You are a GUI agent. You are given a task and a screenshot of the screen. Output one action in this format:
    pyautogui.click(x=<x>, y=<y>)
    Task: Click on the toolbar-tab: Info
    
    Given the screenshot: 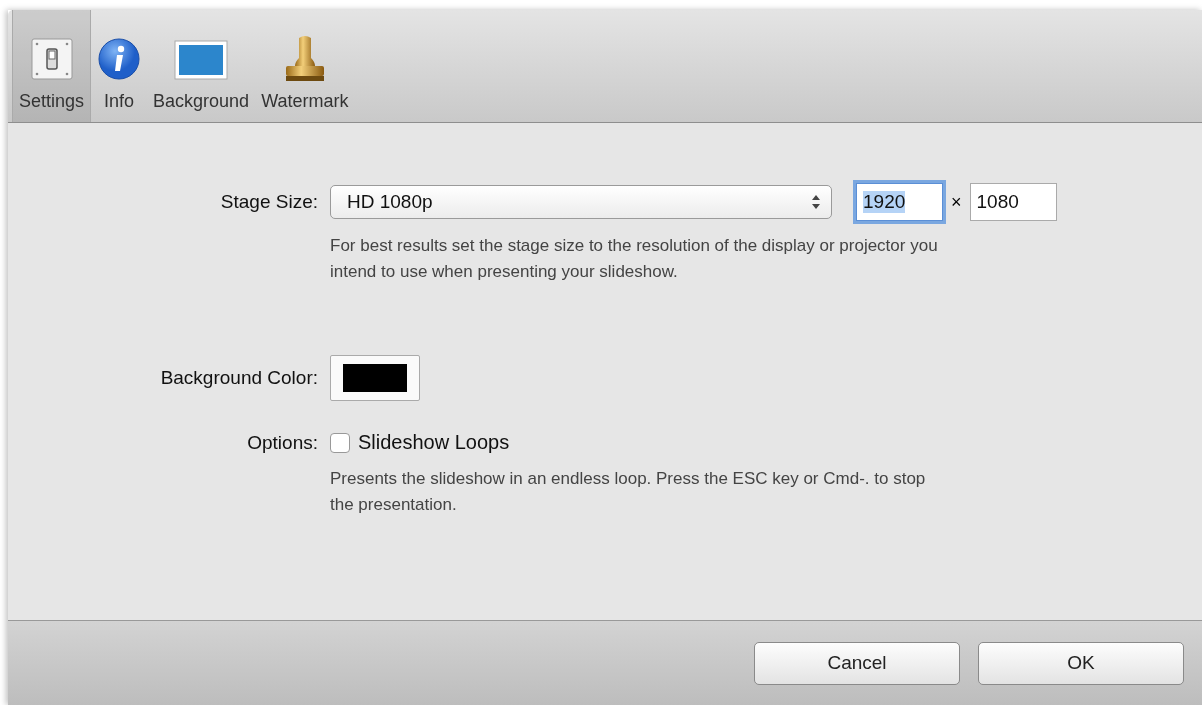 What is the action you would take?
    pyautogui.click(x=119, y=66)
    